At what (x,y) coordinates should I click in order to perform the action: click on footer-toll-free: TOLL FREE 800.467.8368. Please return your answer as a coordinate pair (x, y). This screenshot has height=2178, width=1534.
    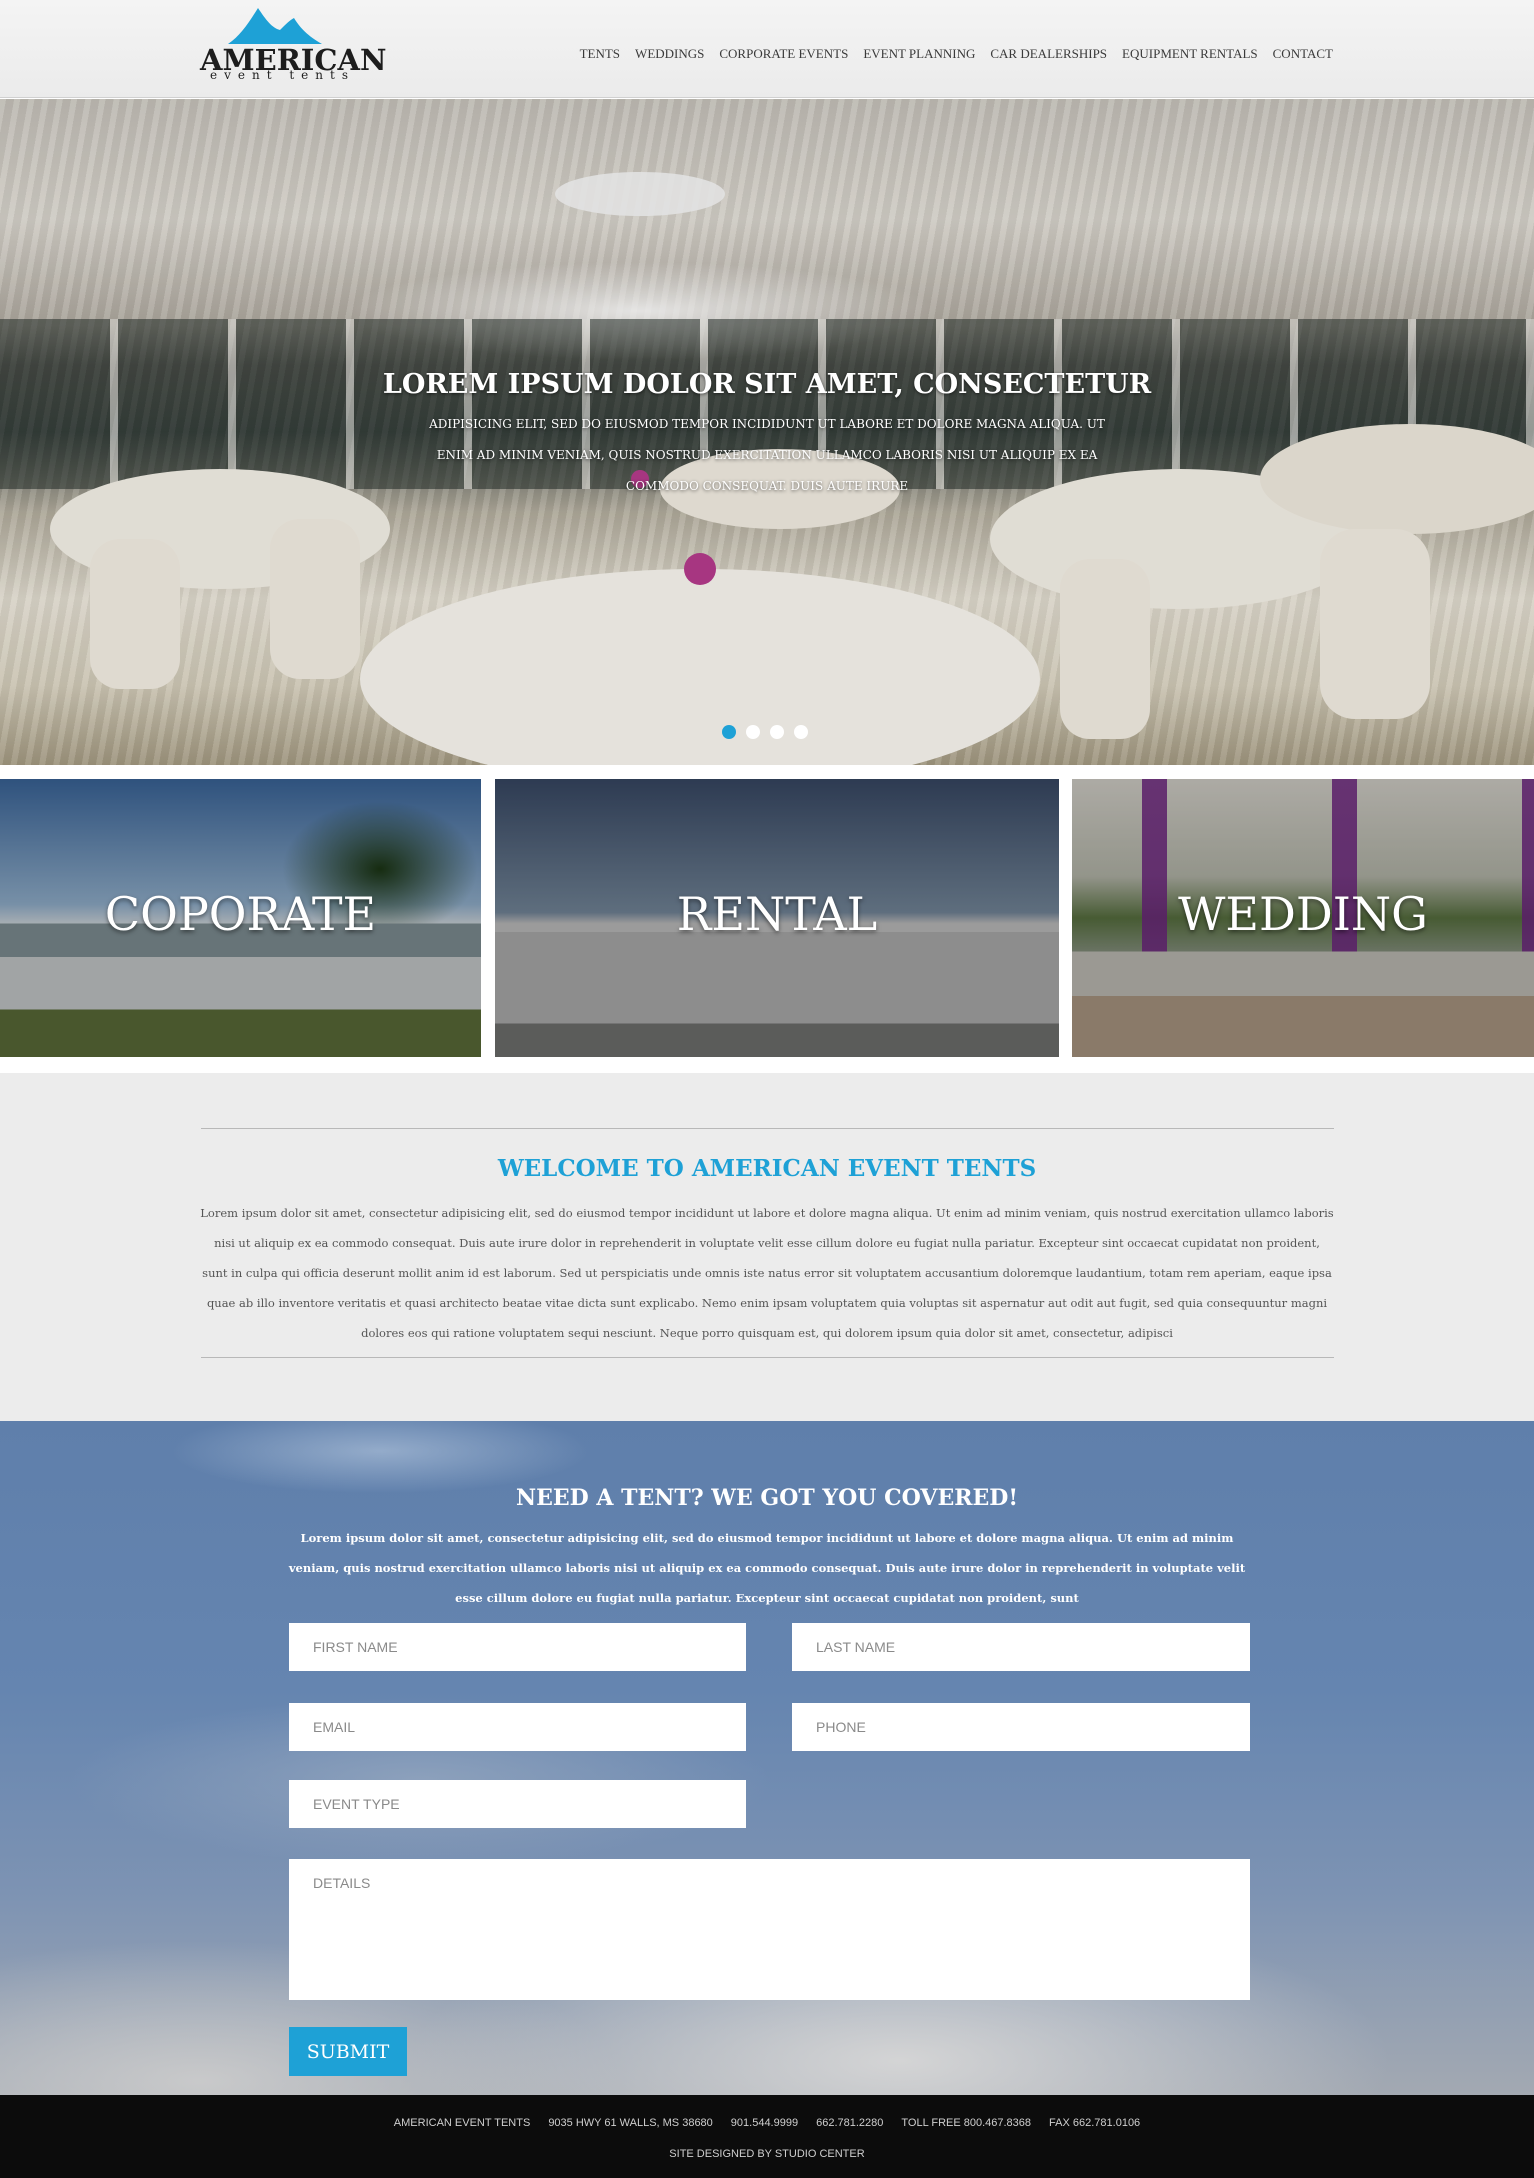
    Looking at the image, I should click on (966, 2123).